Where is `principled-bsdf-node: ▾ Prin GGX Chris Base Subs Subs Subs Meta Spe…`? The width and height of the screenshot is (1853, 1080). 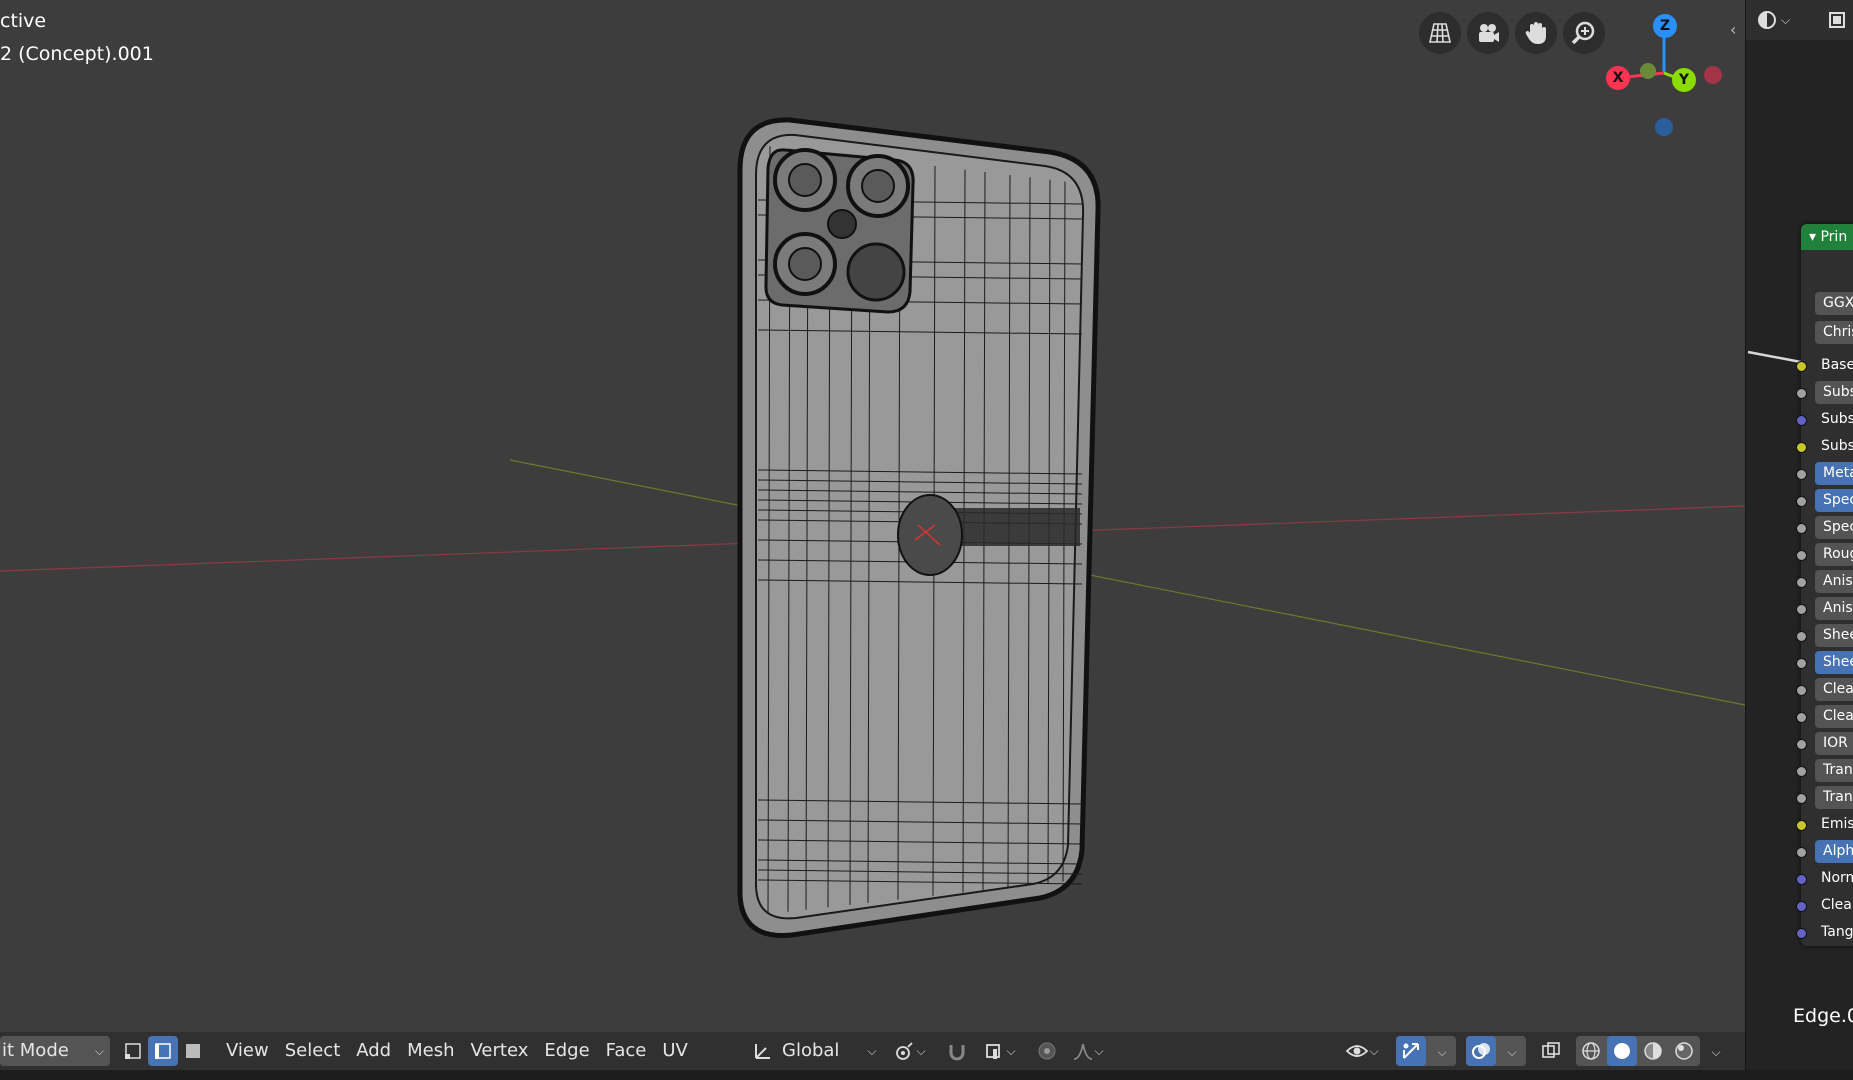
principled-bsdf-node: ▾ Prin GGX Chris Base Subs Subs Subs Meta Spe… is located at coordinates (1824, 585).